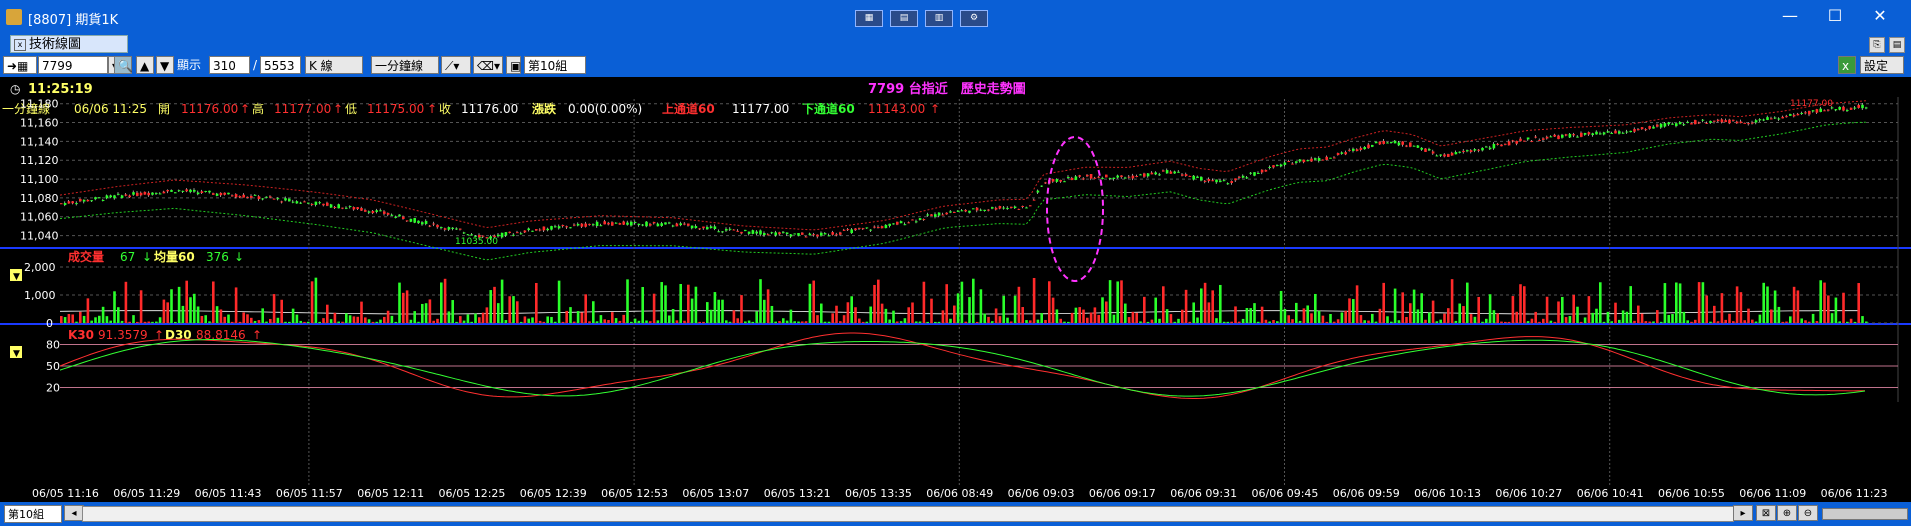 The height and width of the screenshot is (526, 1911). I want to click on symbol-select: 7799, so click(73, 65).